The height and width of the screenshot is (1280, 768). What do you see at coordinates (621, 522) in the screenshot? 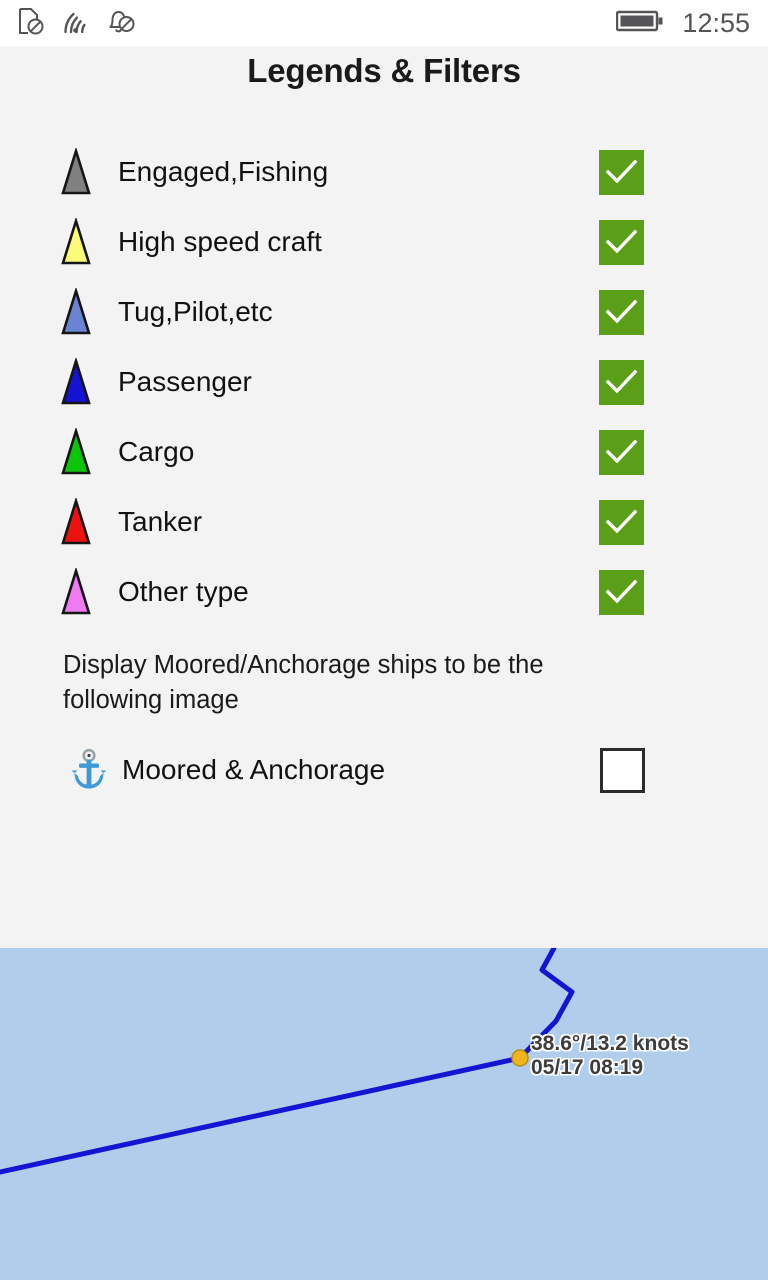
I see `legend-checkbox-tanker` at bounding box center [621, 522].